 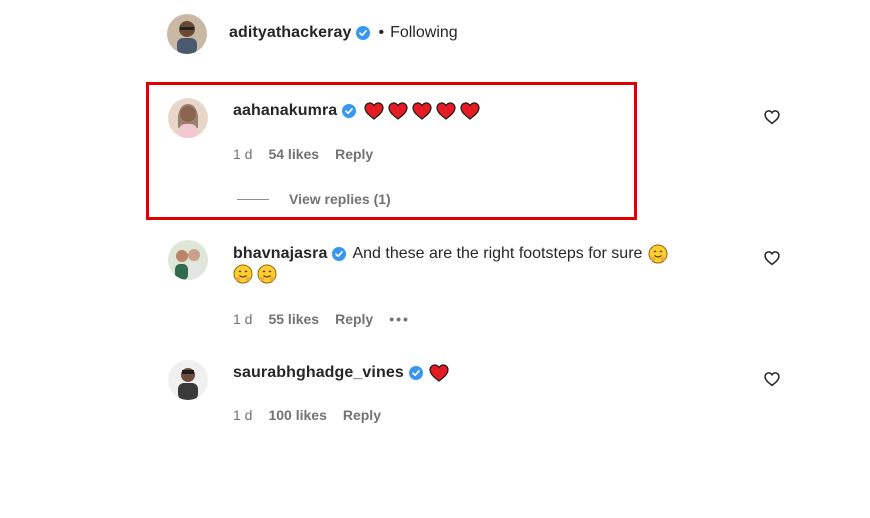 What do you see at coordinates (318, 373) in the screenshot?
I see `username: saurabhghadge_vines` at bounding box center [318, 373].